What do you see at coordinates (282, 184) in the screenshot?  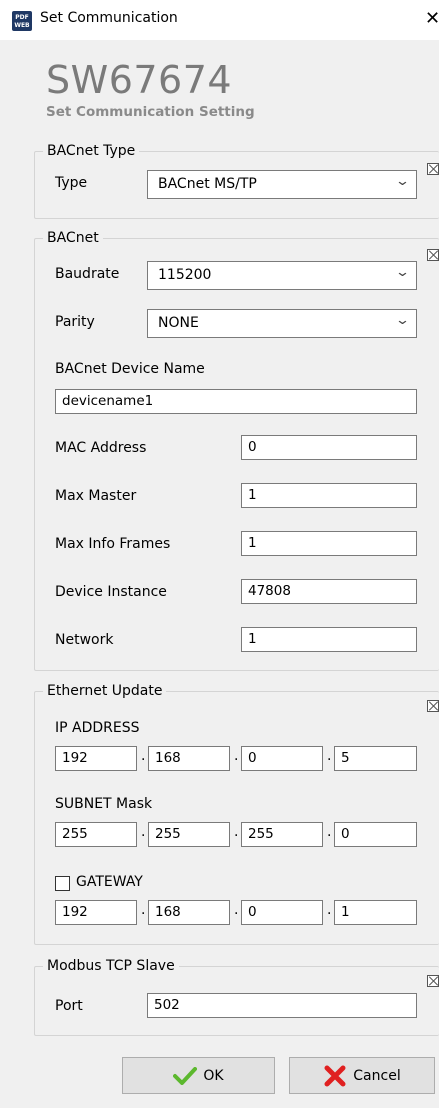 I see `type-select: BACnet MS/TP ⌄` at bounding box center [282, 184].